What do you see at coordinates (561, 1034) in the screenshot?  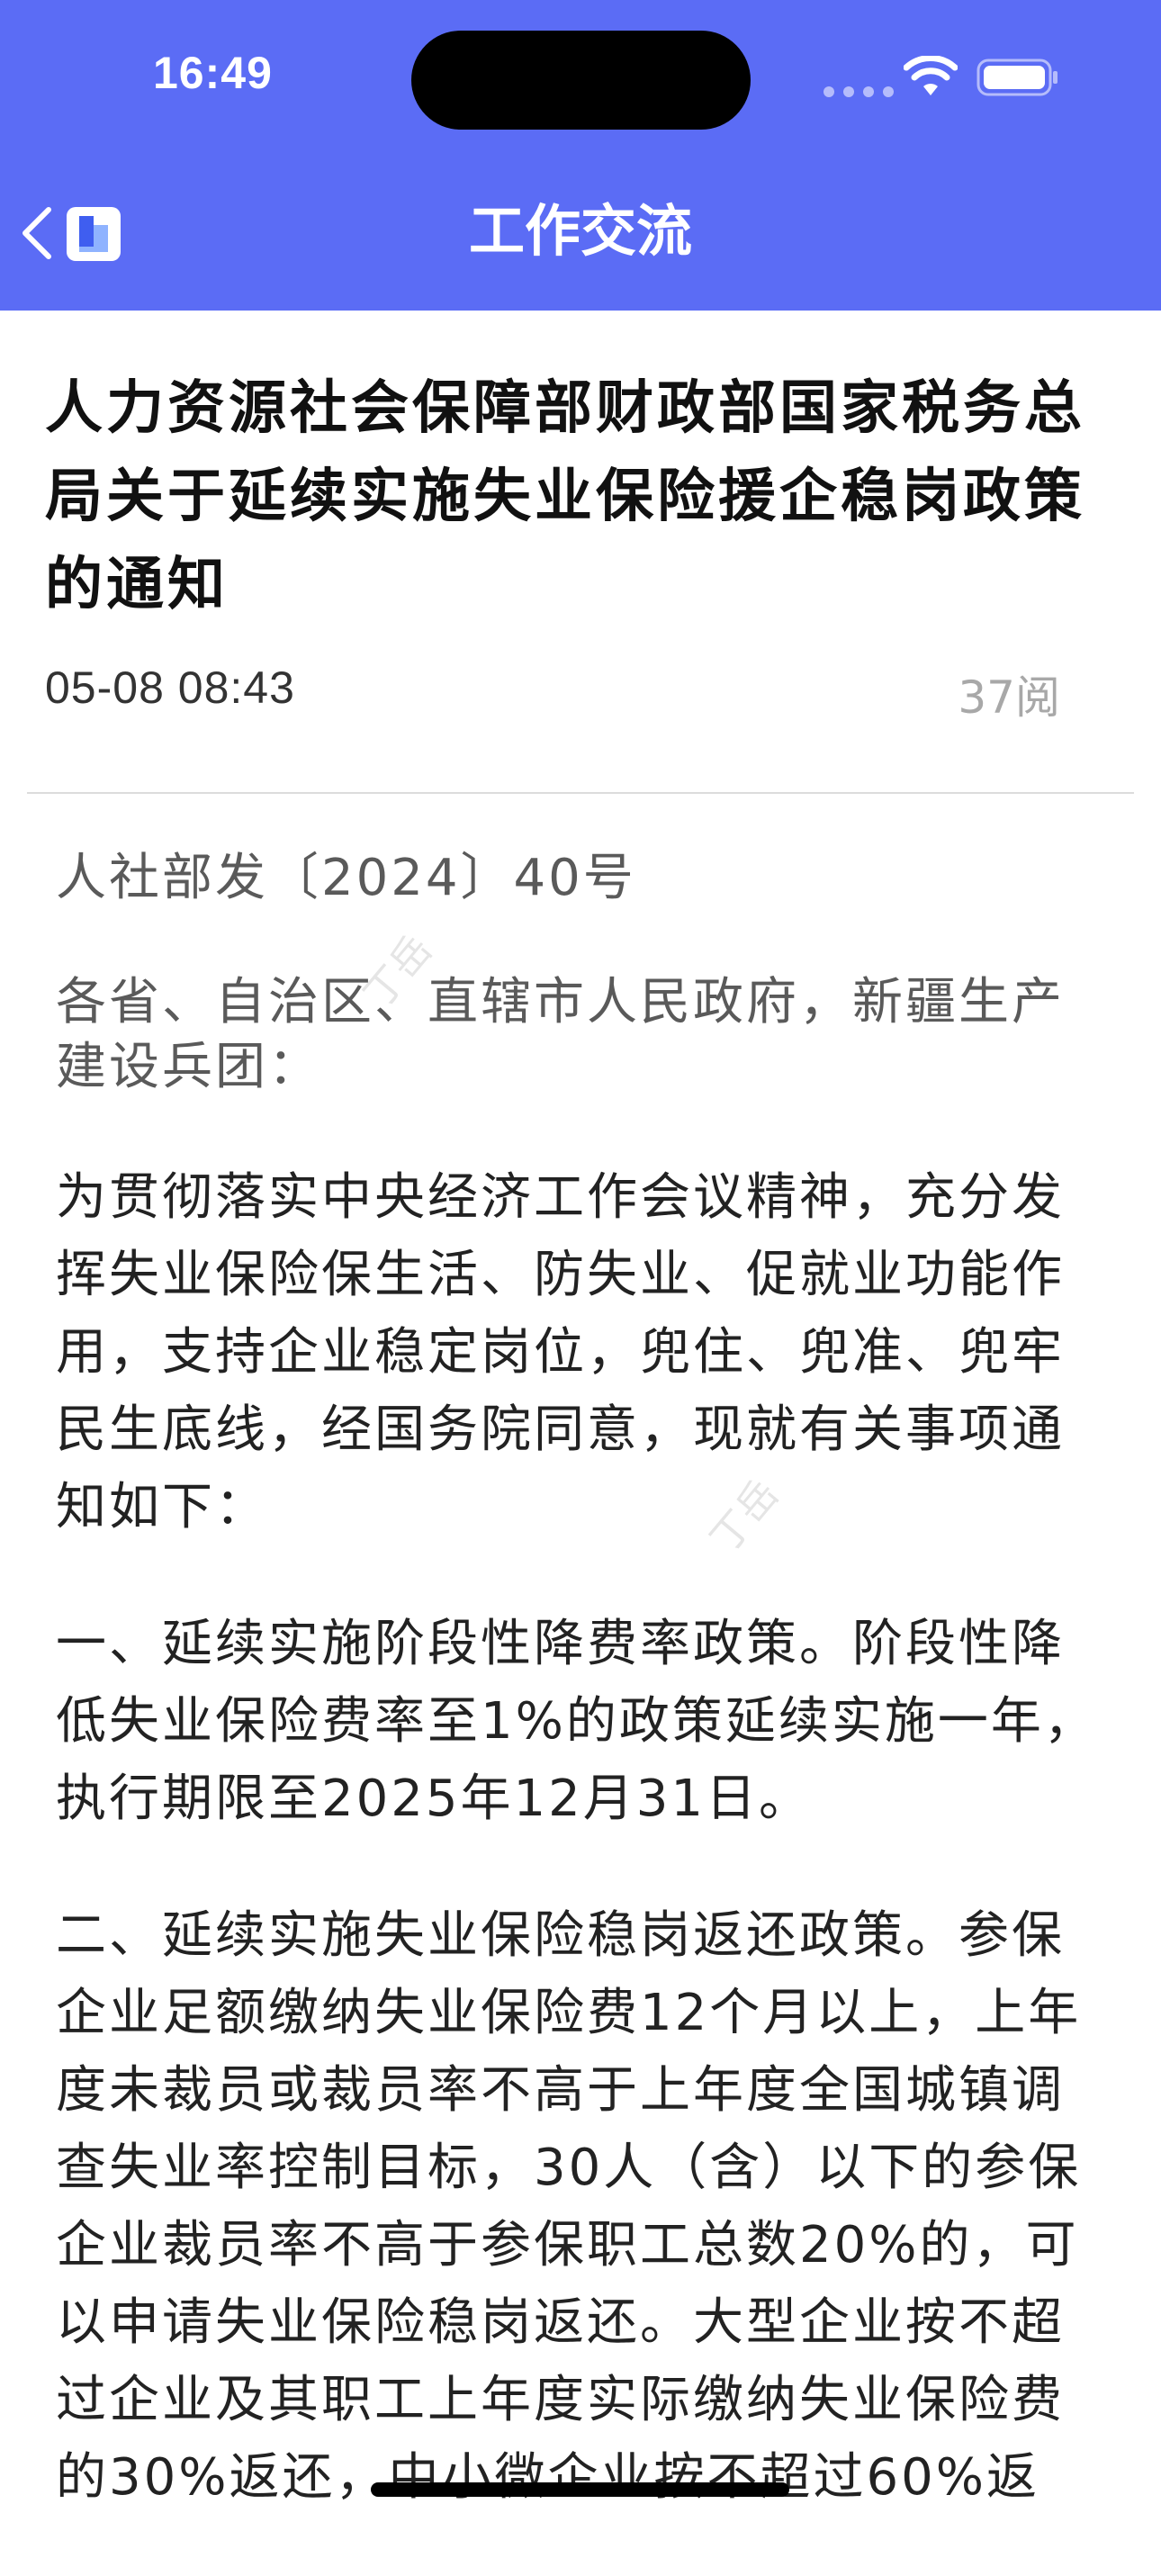 I see `addressee: 各省、自治区、直辖市人民政府，新疆生产建设兵团：` at bounding box center [561, 1034].